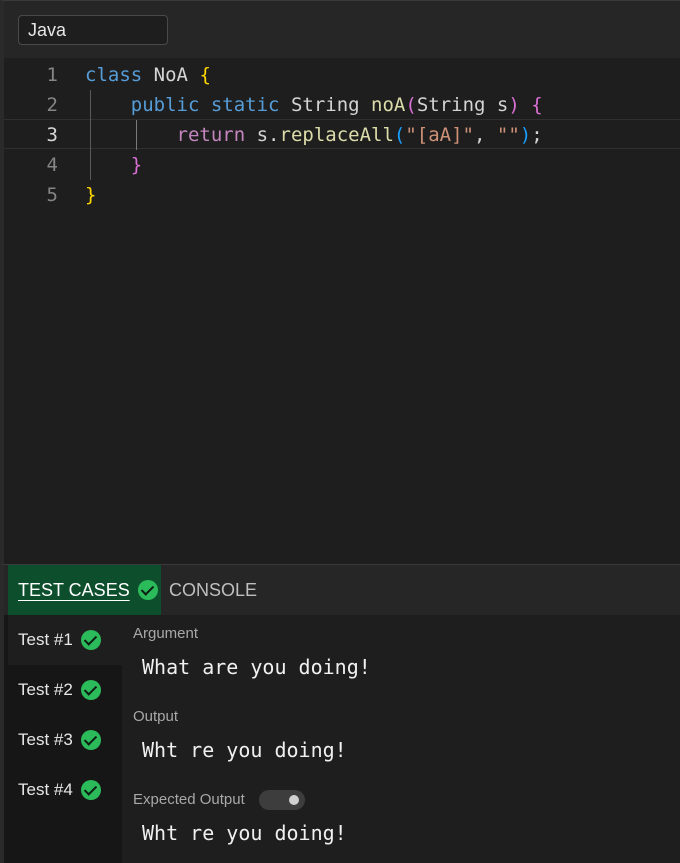  I want to click on tab-console: CONSOLE, so click(213, 590).